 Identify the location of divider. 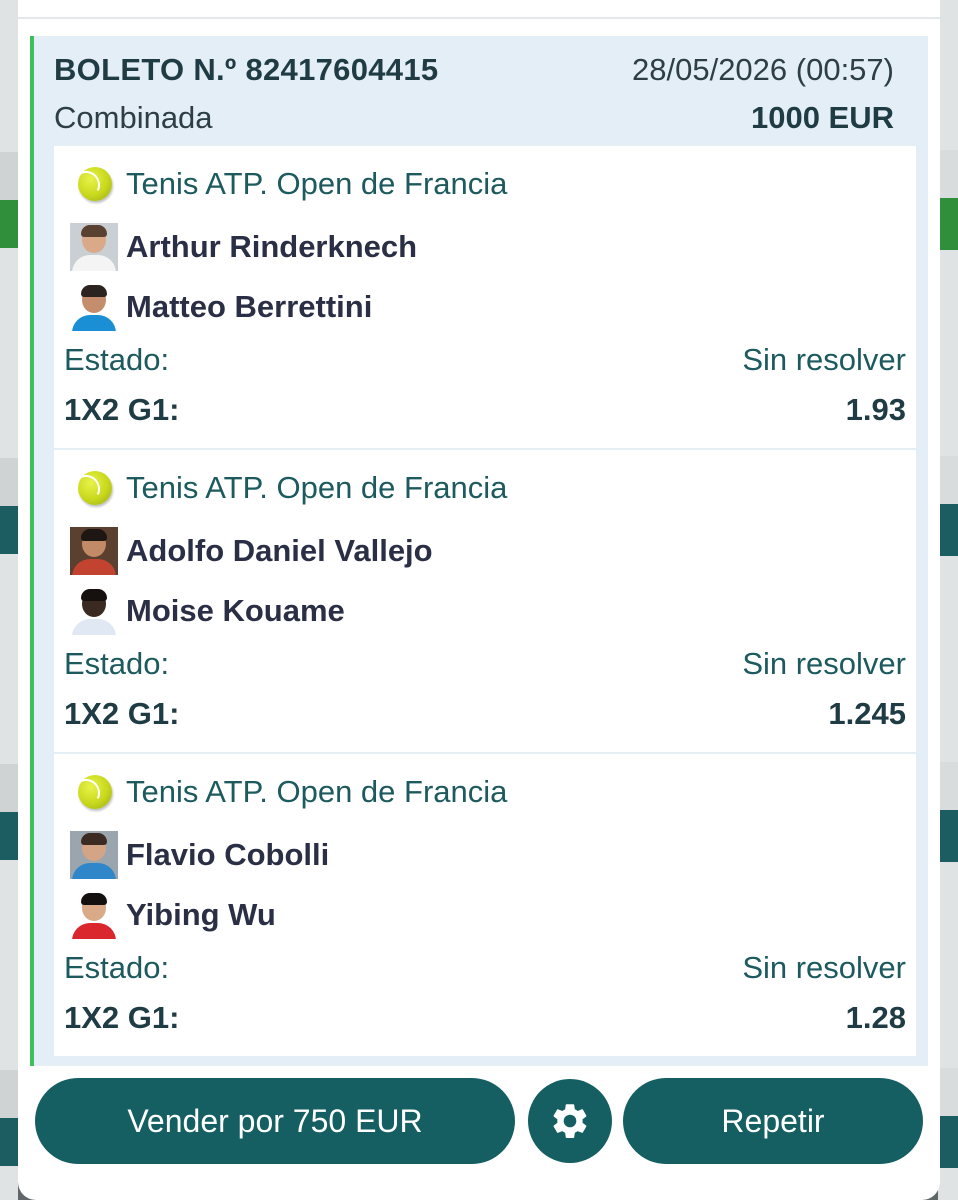
(479, 18).